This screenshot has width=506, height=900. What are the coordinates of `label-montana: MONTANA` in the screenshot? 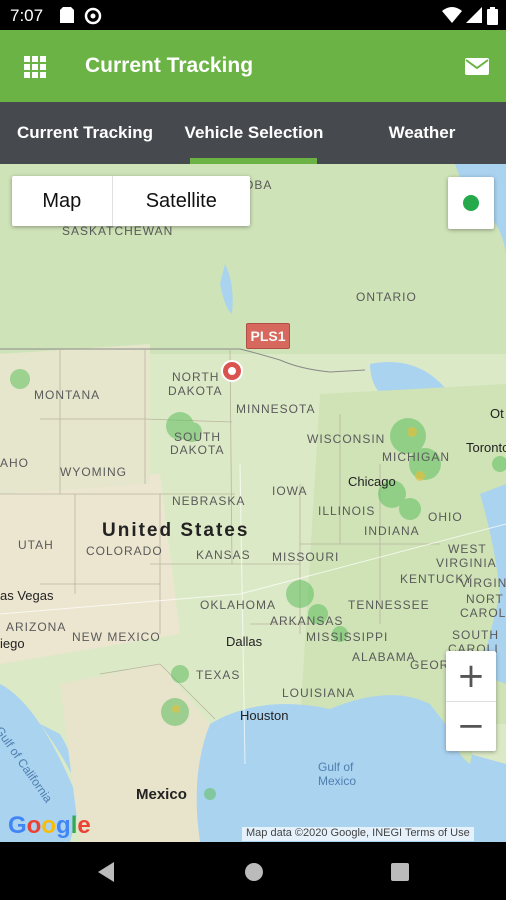 It's located at (67, 395).